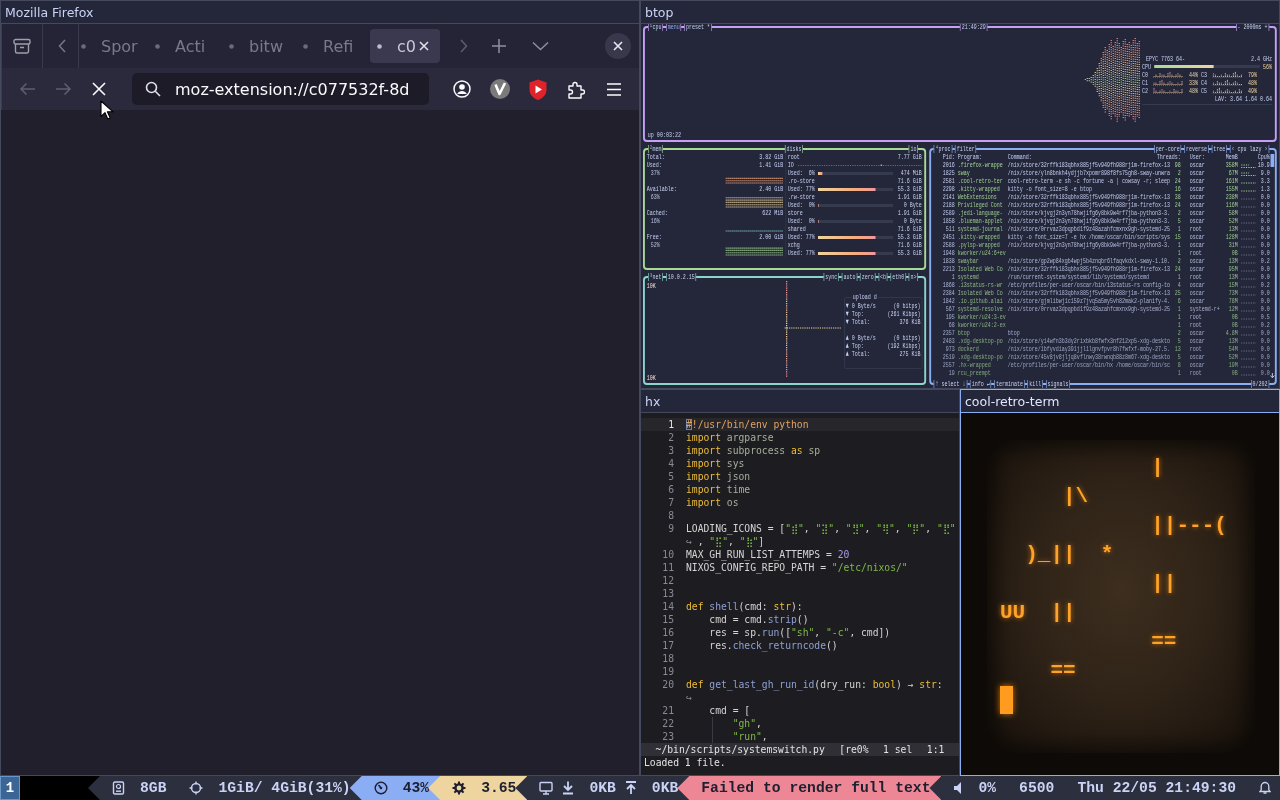  What do you see at coordinates (331, 46) in the screenshot?
I see `tab: Refi` at bounding box center [331, 46].